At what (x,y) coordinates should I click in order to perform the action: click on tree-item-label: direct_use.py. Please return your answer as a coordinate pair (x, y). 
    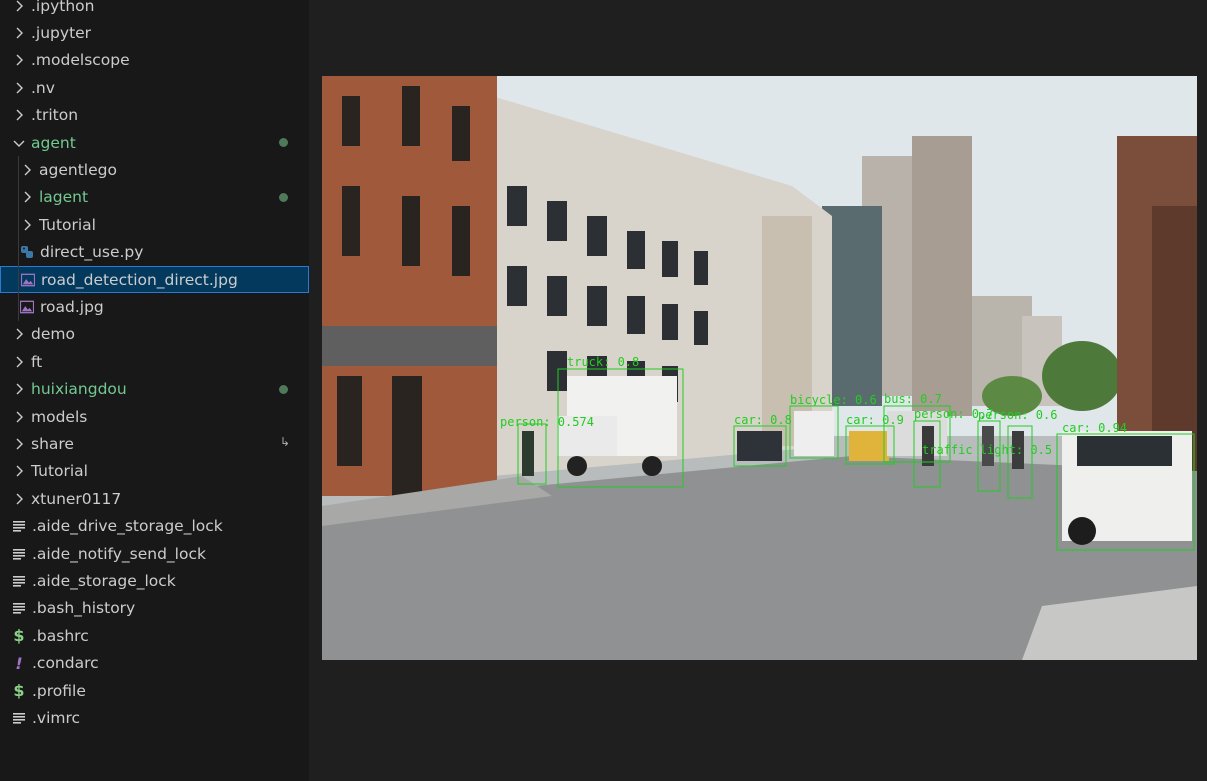
    Looking at the image, I should click on (92, 252).